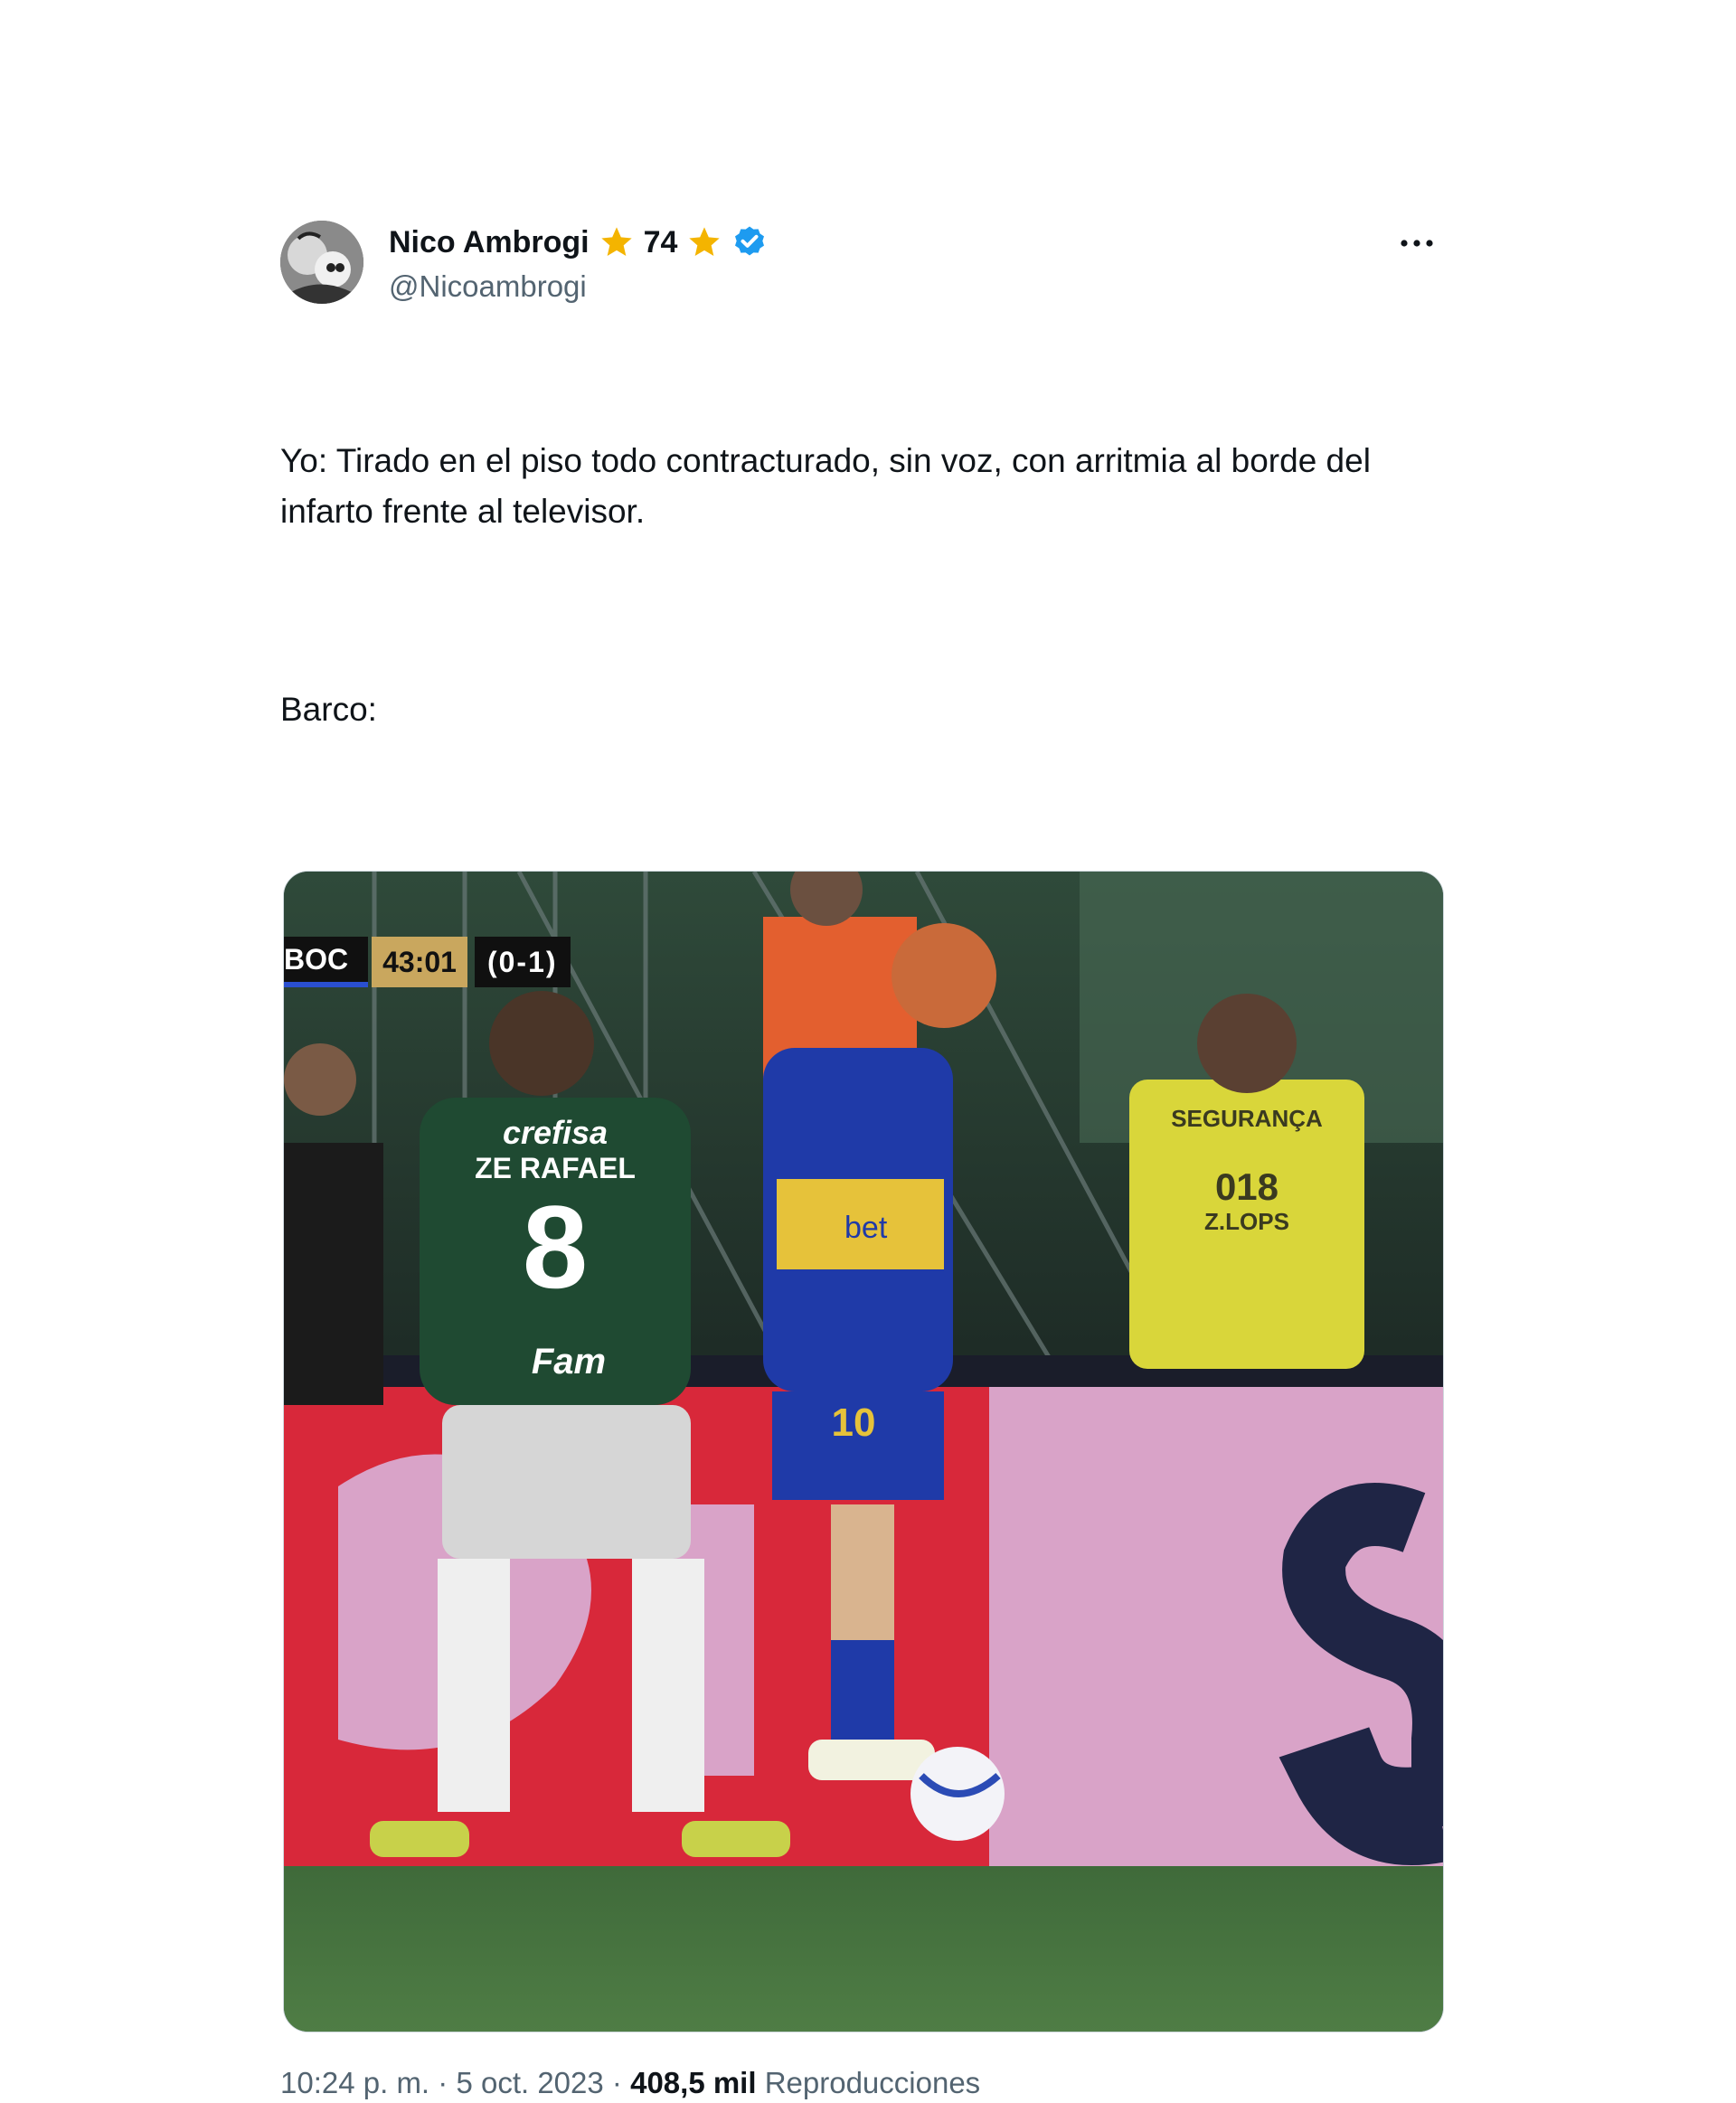 The image size is (1736, 2103). I want to click on security-vest-title: SEGURANÇA, so click(1247, 1118).